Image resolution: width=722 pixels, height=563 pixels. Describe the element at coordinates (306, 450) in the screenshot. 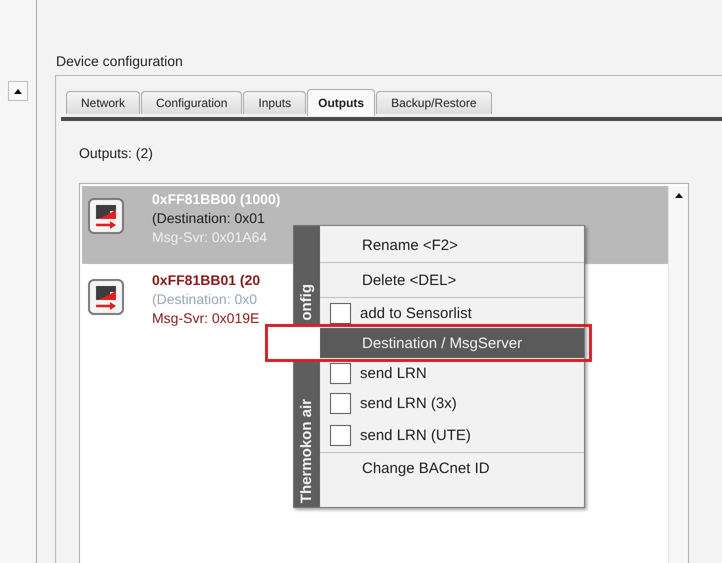

I see `brand-label: Thermokon air` at that location.